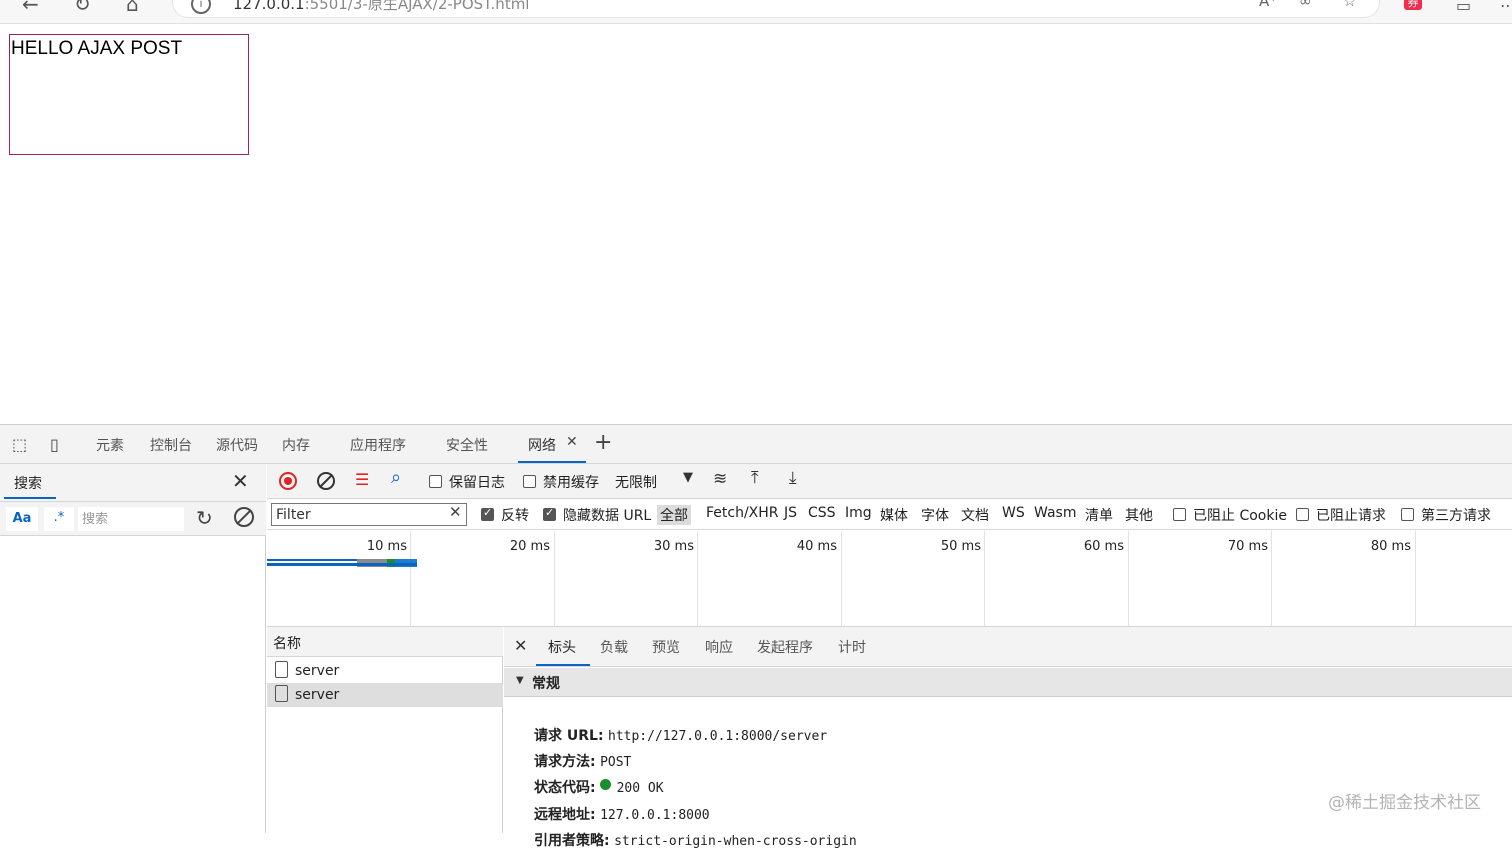  I want to click on tab-elements: 元素, so click(110, 445).